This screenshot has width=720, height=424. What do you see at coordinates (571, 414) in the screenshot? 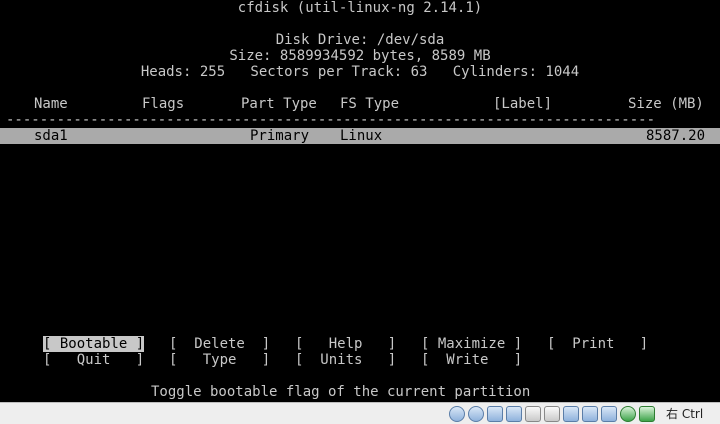
I see `record-icon` at bounding box center [571, 414].